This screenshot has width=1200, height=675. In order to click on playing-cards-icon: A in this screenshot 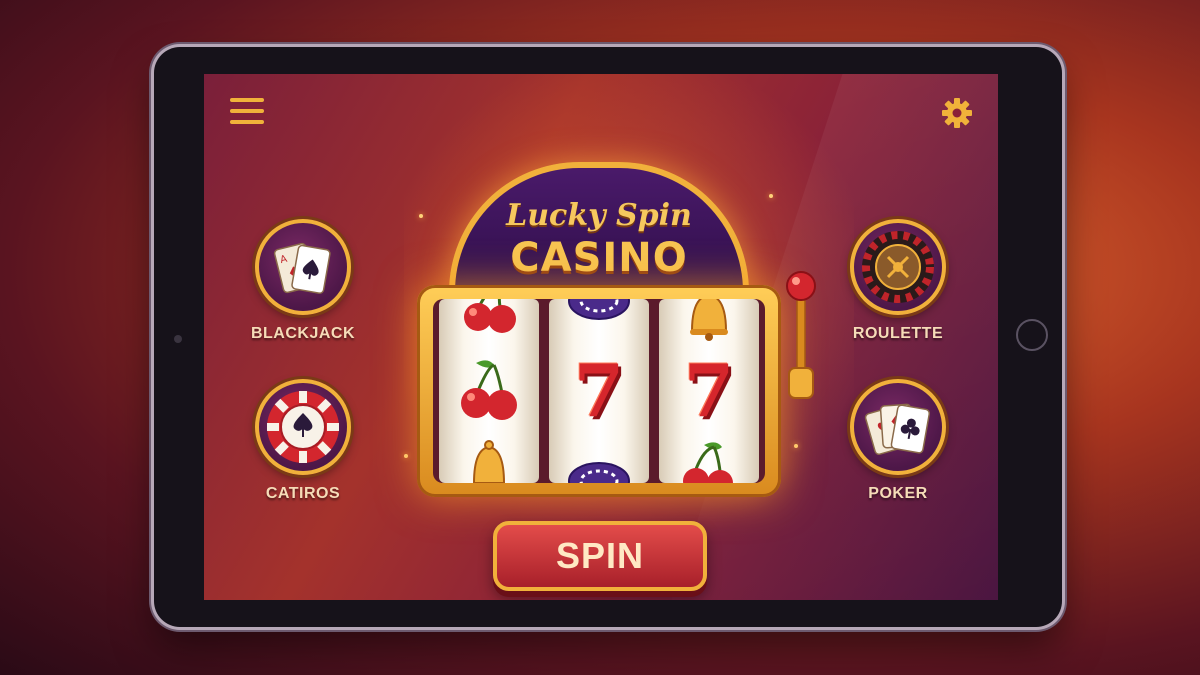, I will do `click(303, 267)`.